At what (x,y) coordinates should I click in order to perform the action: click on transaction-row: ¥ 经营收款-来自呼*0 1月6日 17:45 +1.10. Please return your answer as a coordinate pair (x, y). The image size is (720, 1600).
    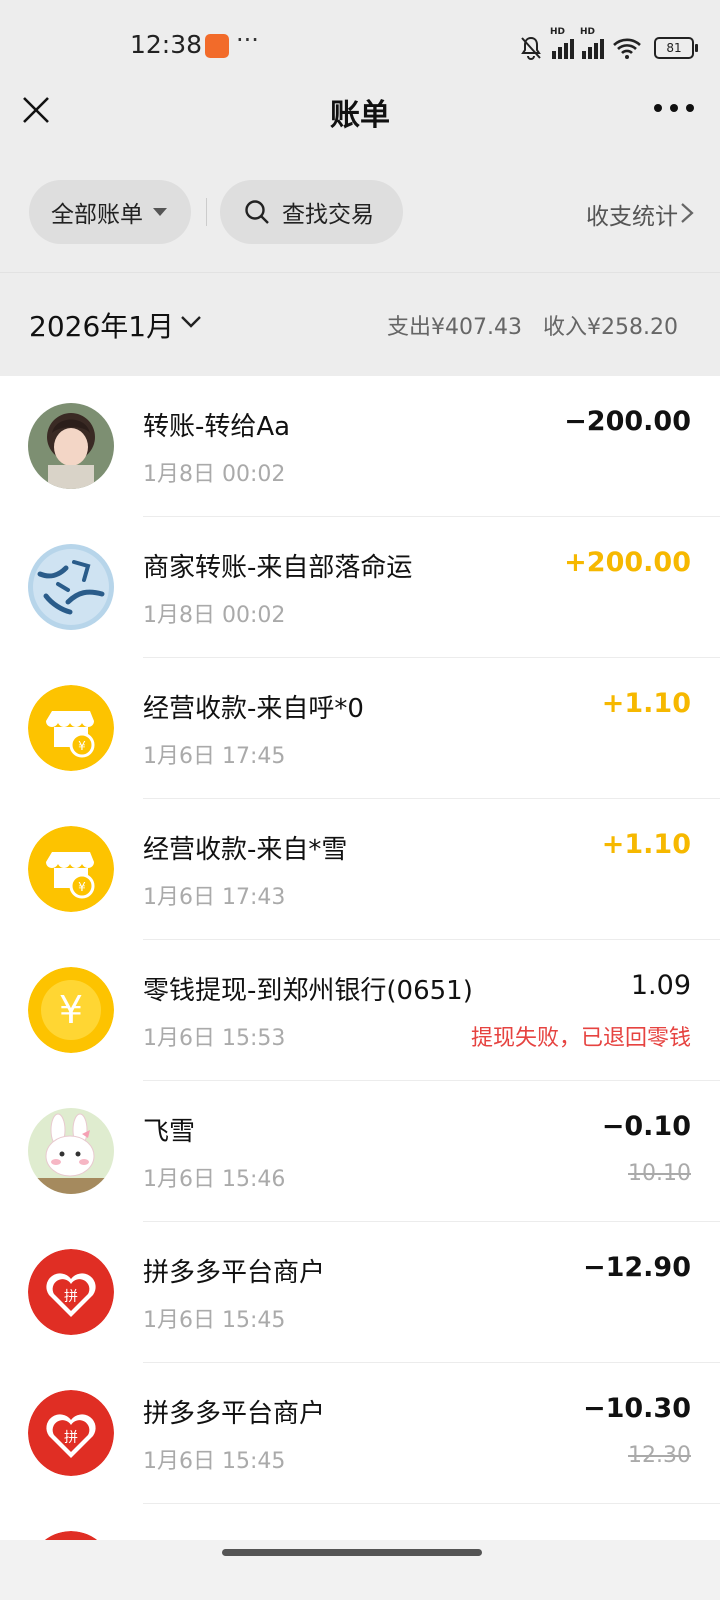
    Looking at the image, I should click on (360, 728).